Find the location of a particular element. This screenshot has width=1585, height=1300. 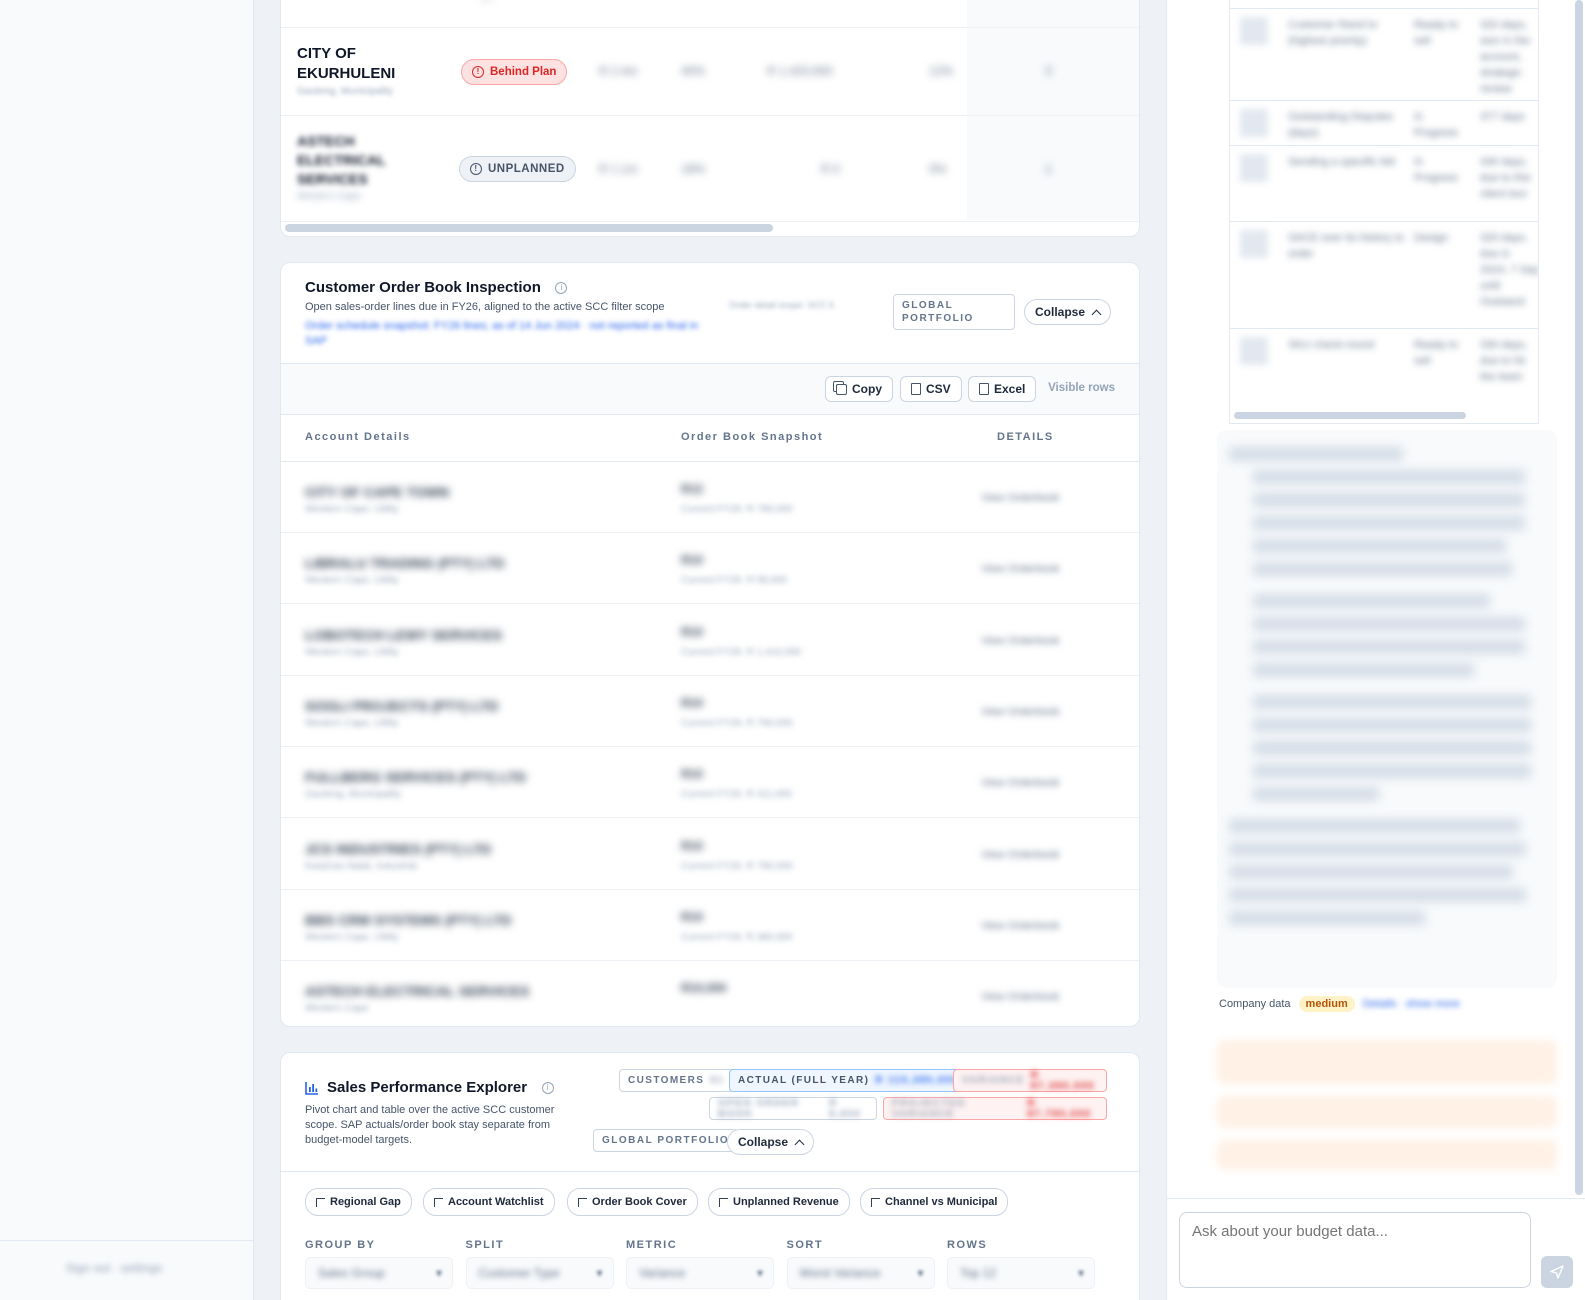

send-button is located at coordinates (1557, 1272).